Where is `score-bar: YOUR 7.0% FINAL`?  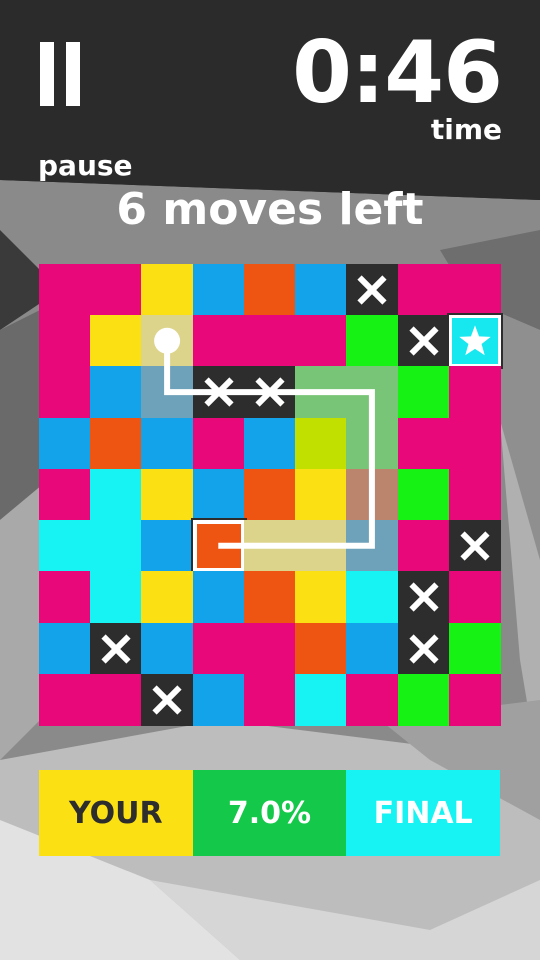
score-bar: YOUR 7.0% FINAL is located at coordinates (270, 813).